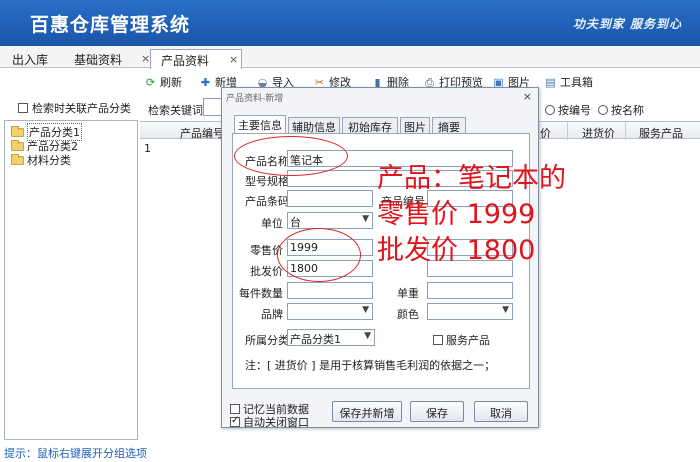 This screenshot has height=462, width=700. What do you see at coordinates (291, 156) in the screenshot?
I see `annotation-ellipse-name` at bounding box center [291, 156].